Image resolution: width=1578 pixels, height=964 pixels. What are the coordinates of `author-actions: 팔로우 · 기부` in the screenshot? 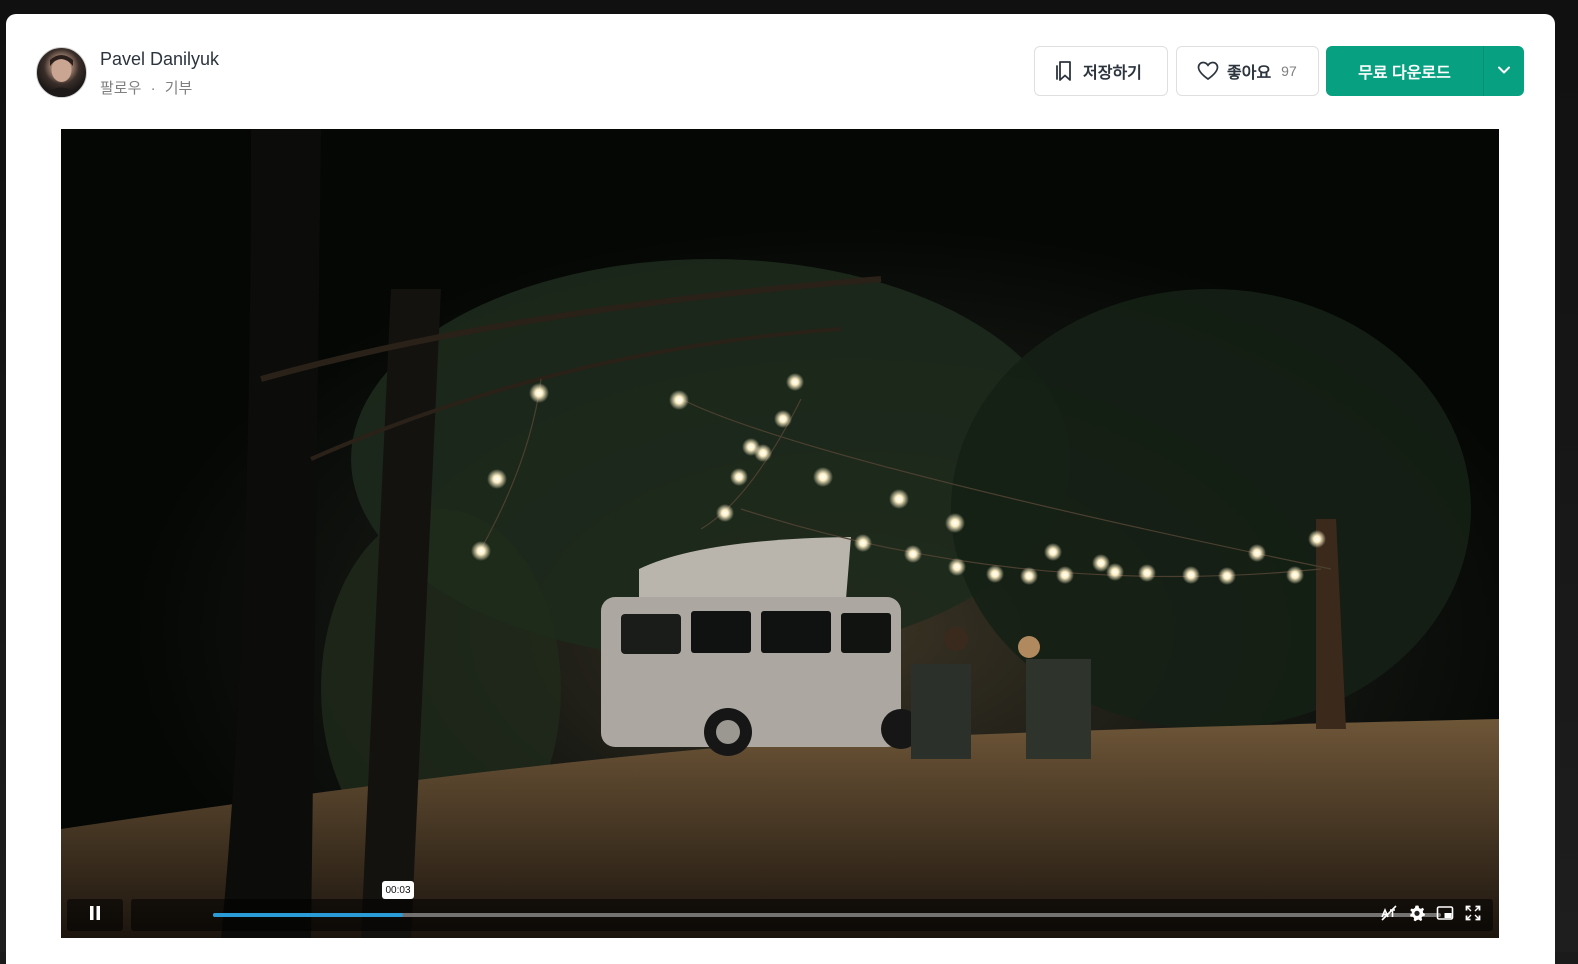 It's located at (146, 87).